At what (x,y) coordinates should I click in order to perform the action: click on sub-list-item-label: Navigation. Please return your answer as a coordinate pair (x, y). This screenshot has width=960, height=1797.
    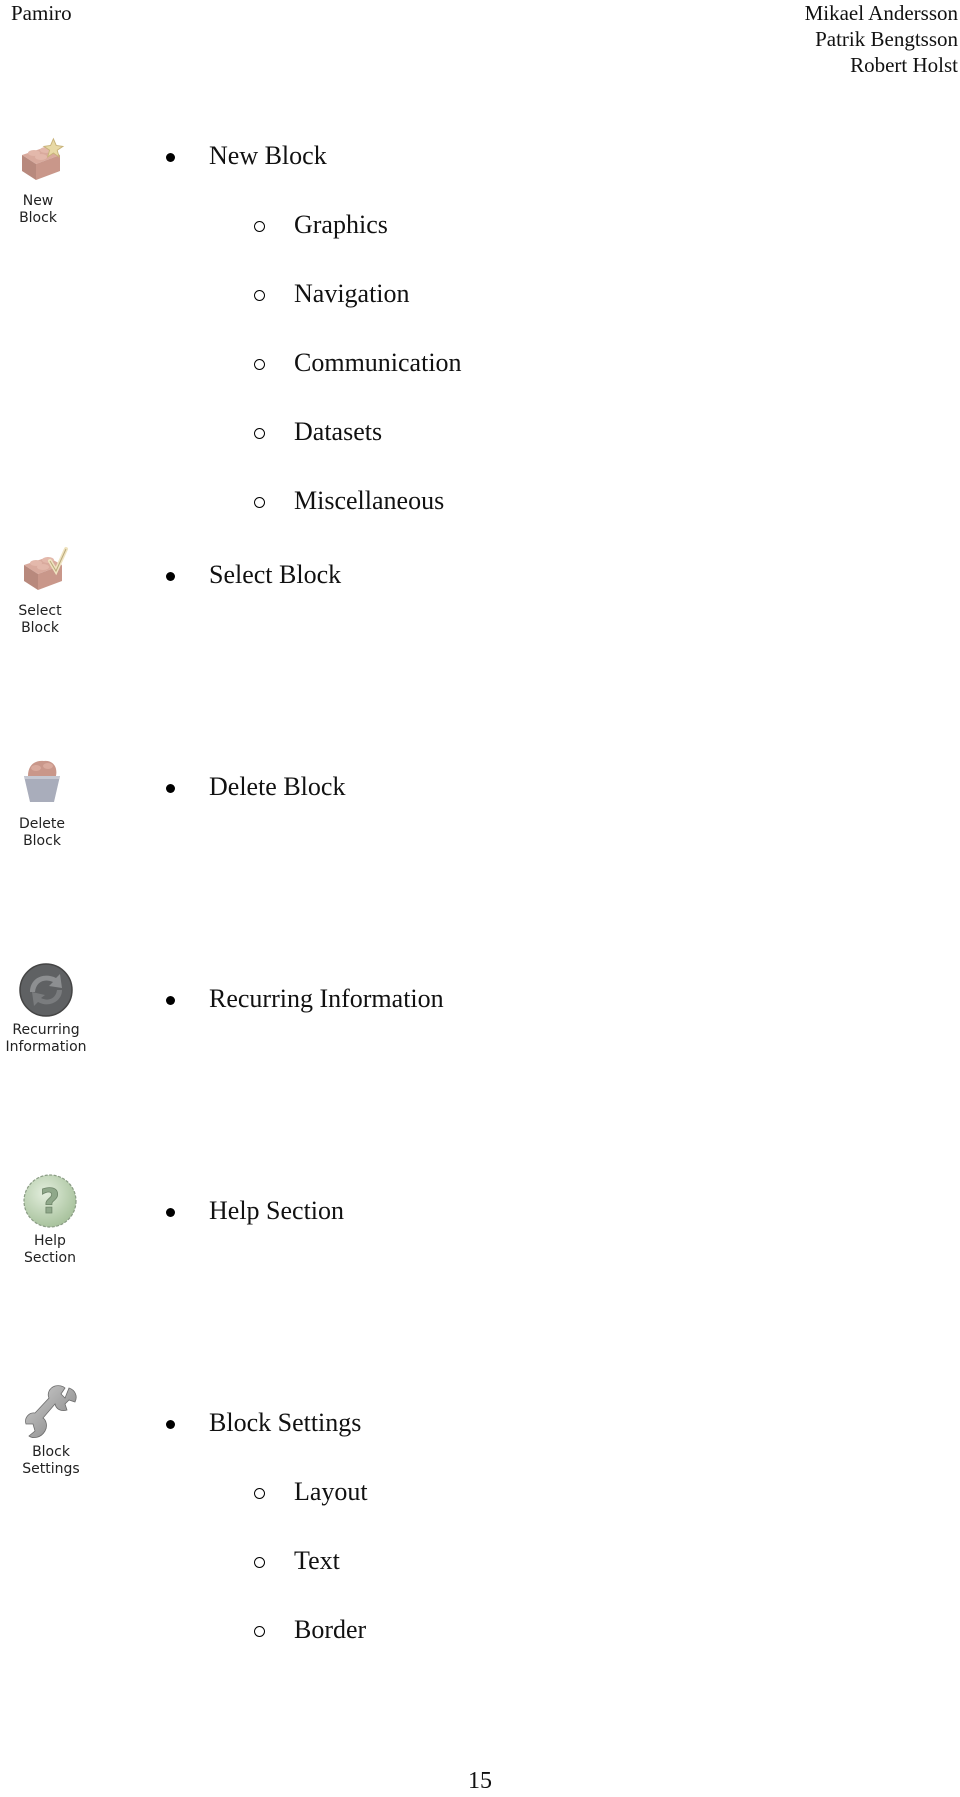
    Looking at the image, I should click on (352, 293).